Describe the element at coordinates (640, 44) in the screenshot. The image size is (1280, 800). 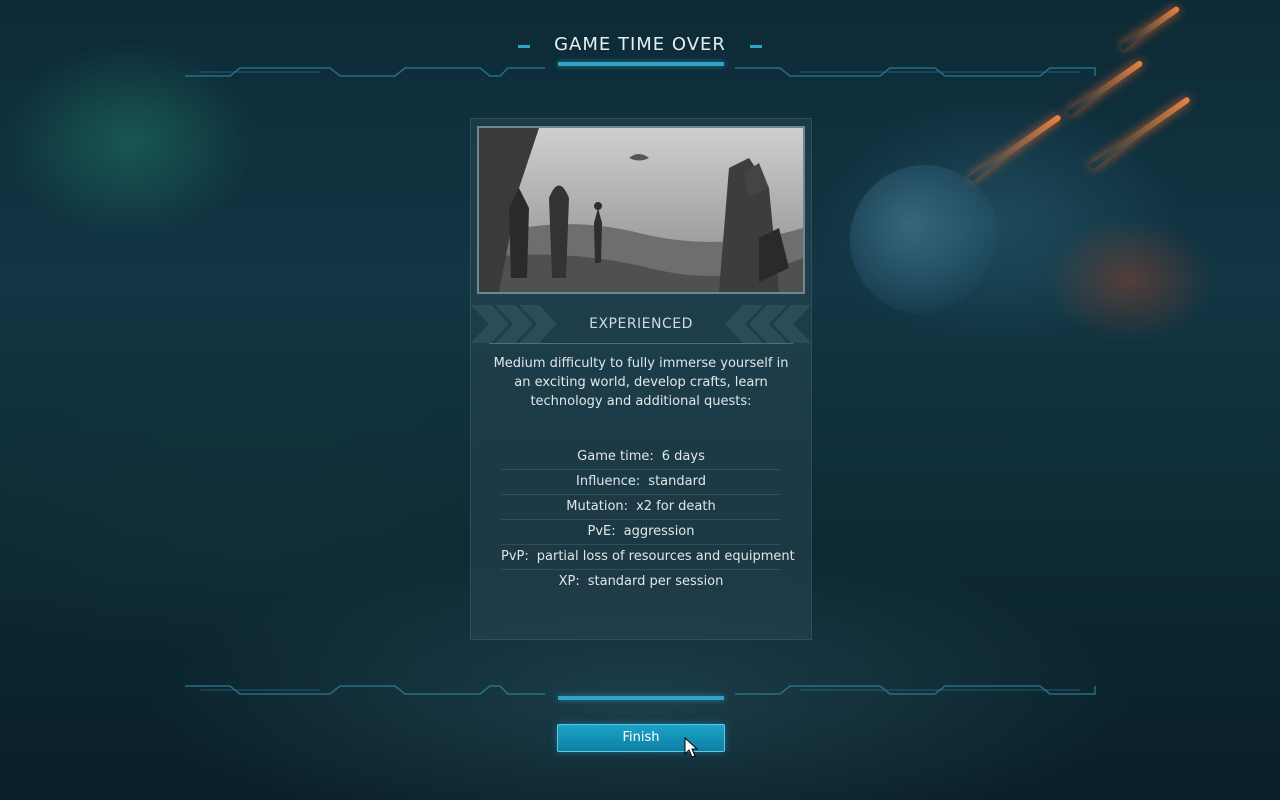
I see `page-title: GAME TIME OVER` at that location.